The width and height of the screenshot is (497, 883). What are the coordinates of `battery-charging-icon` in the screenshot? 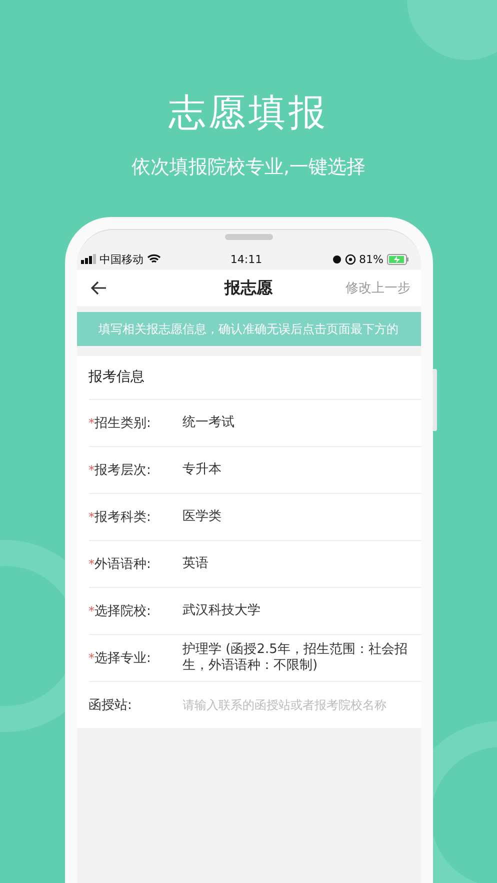 It's located at (397, 259).